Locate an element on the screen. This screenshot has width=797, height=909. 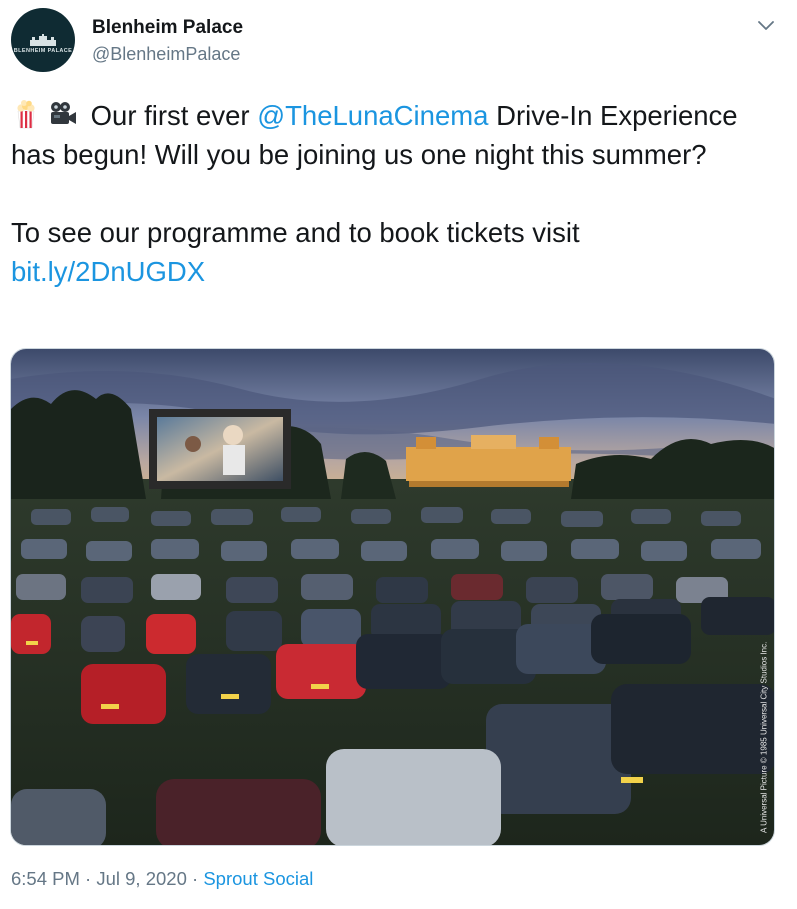
tweet-timestamp: 6:54 PM · Jul 9, 2020 · Sprout Social is located at coordinates (162, 879).